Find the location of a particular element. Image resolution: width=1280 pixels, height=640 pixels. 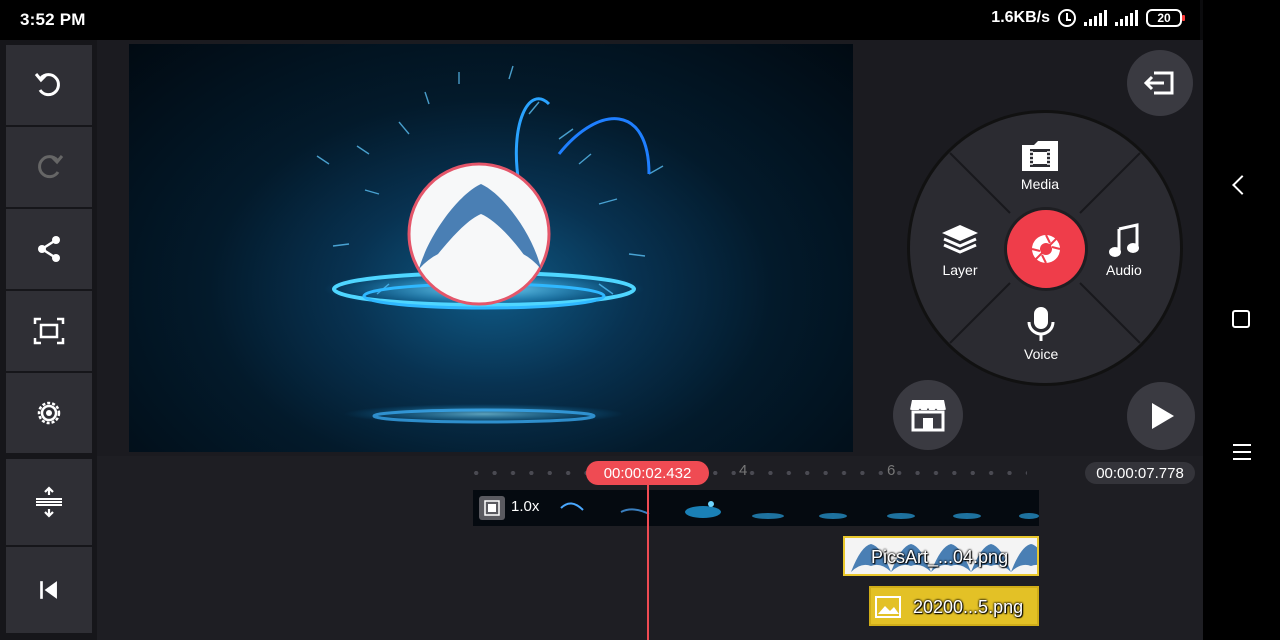

image-layer-clip: 20200...5.png is located at coordinates (954, 606).